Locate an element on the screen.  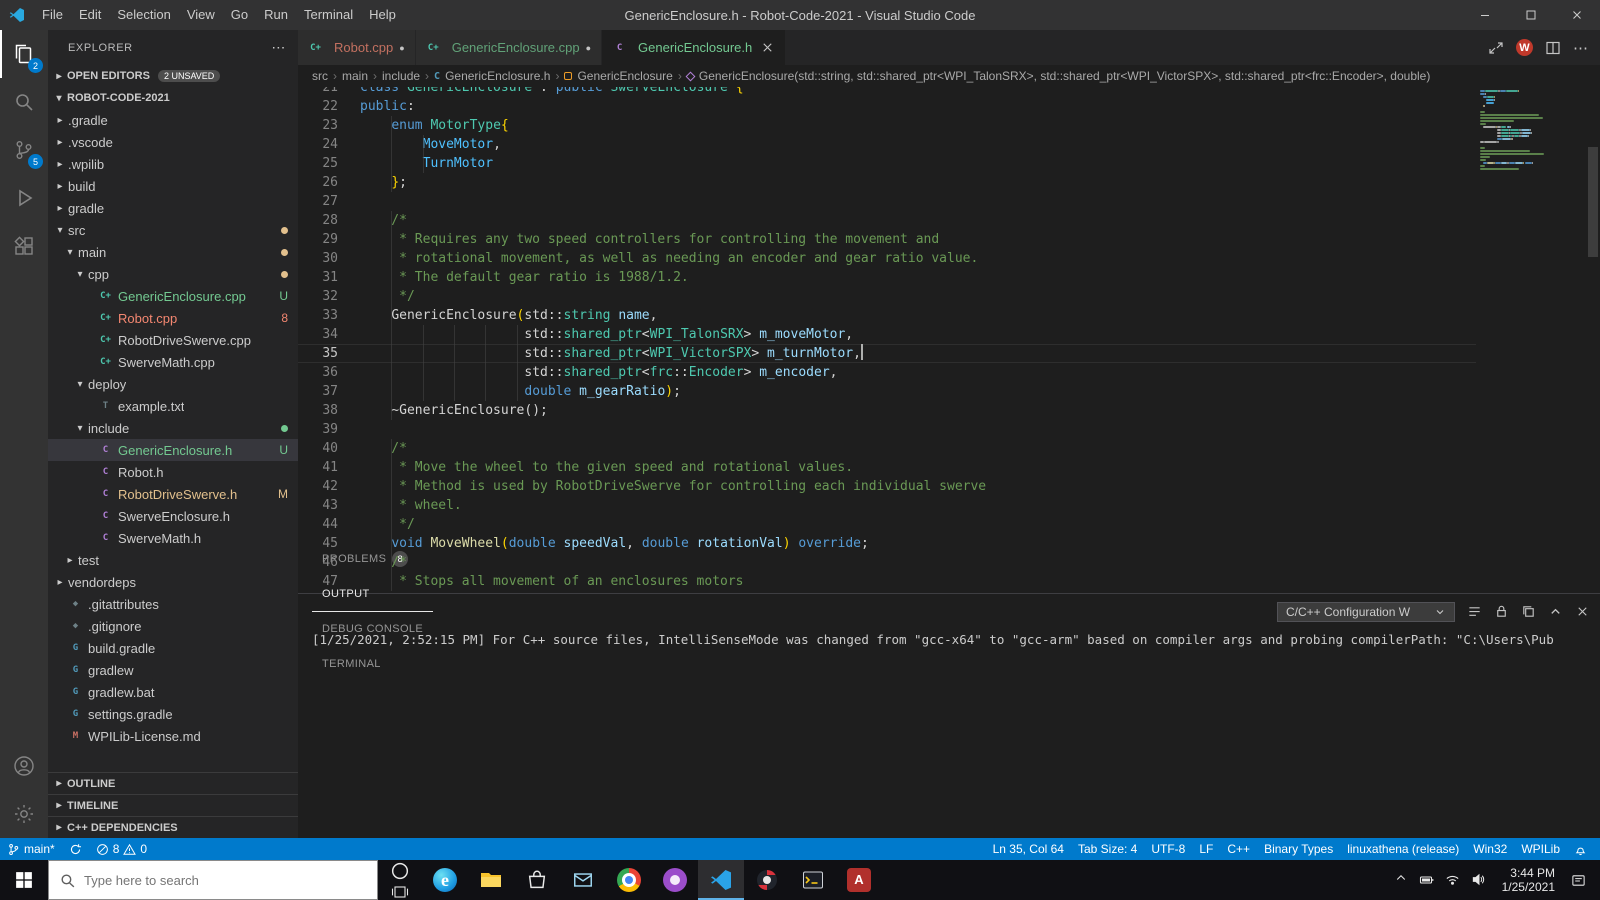
menu-help: Help is located at coordinates (382, 14).